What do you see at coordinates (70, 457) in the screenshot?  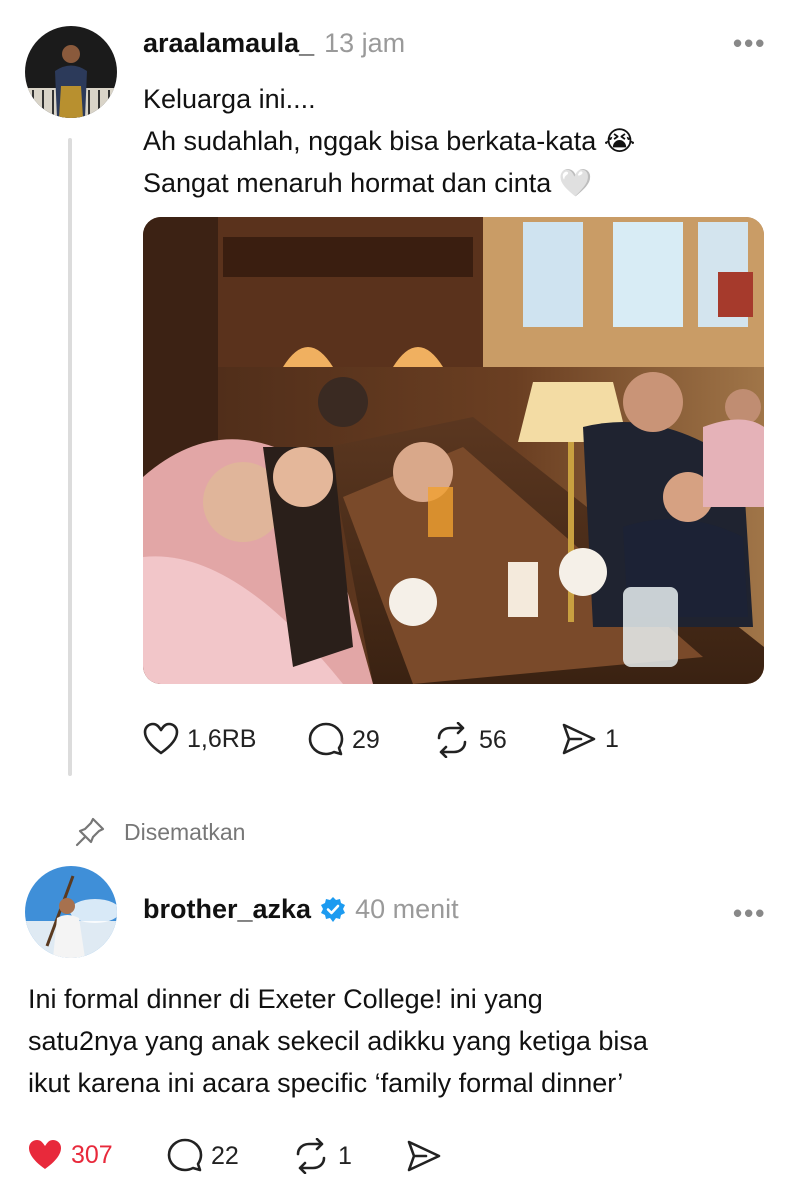 I see `thread-line` at bounding box center [70, 457].